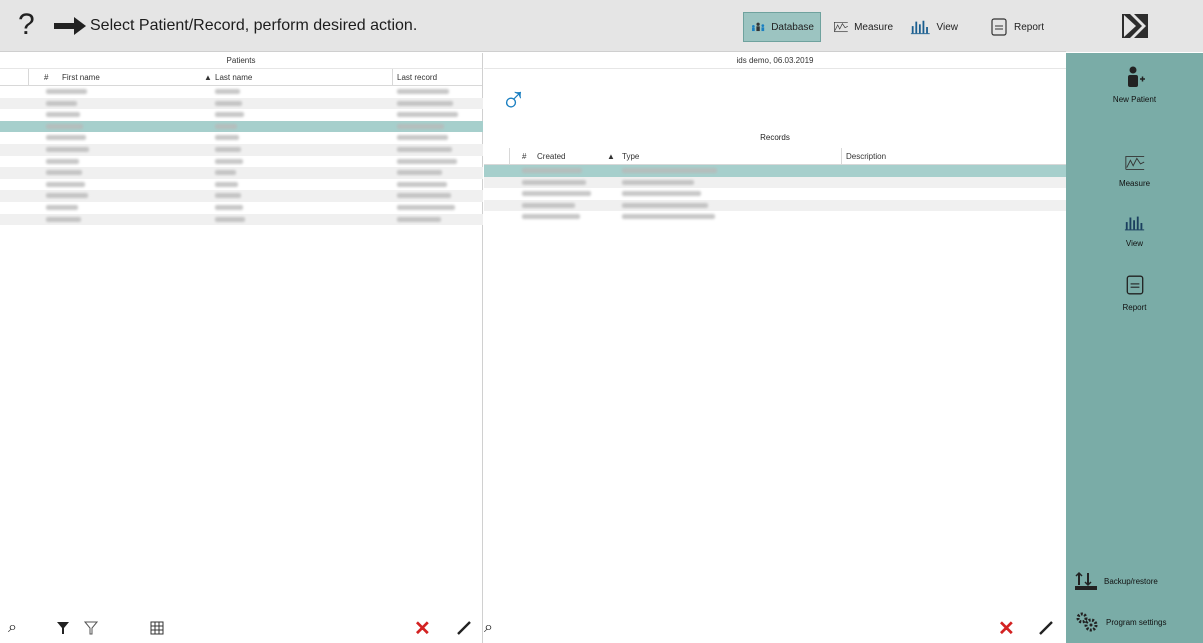 The image size is (1203, 643). Describe the element at coordinates (866, 156) in the screenshot. I see `col-description: Description` at that location.